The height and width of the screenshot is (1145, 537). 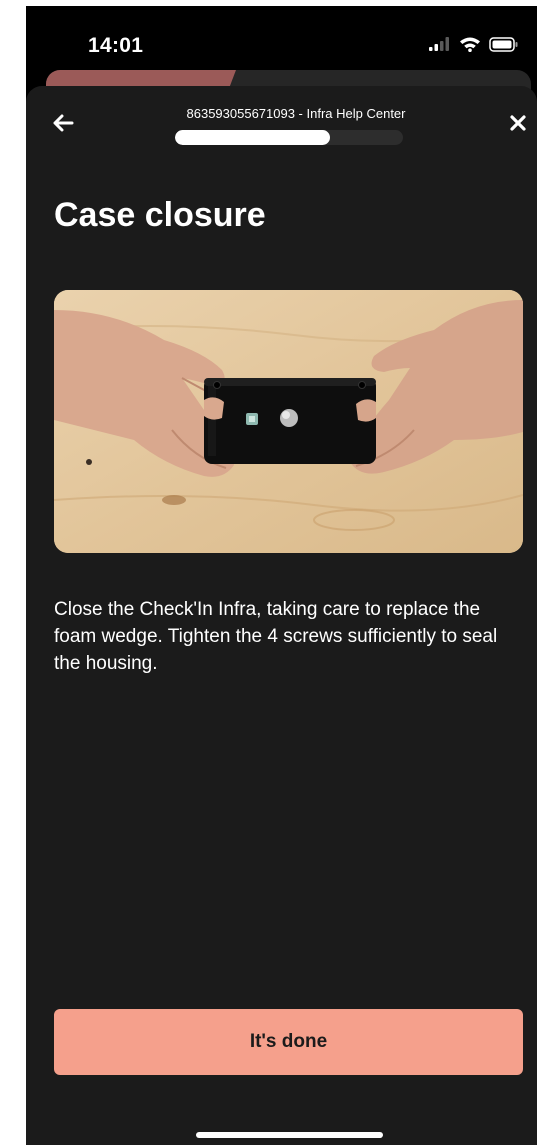 I want to click on arrow-left-icon, so click(x=63, y=125).